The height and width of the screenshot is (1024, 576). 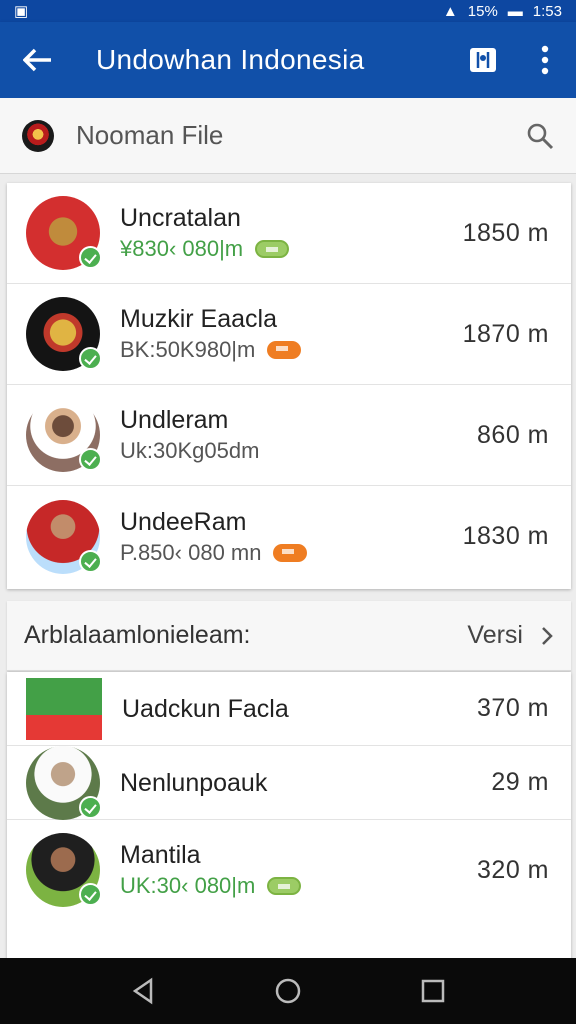 What do you see at coordinates (482, 11) in the screenshot?
I see `battery-level: 15%` at bounding box center [482, 11].